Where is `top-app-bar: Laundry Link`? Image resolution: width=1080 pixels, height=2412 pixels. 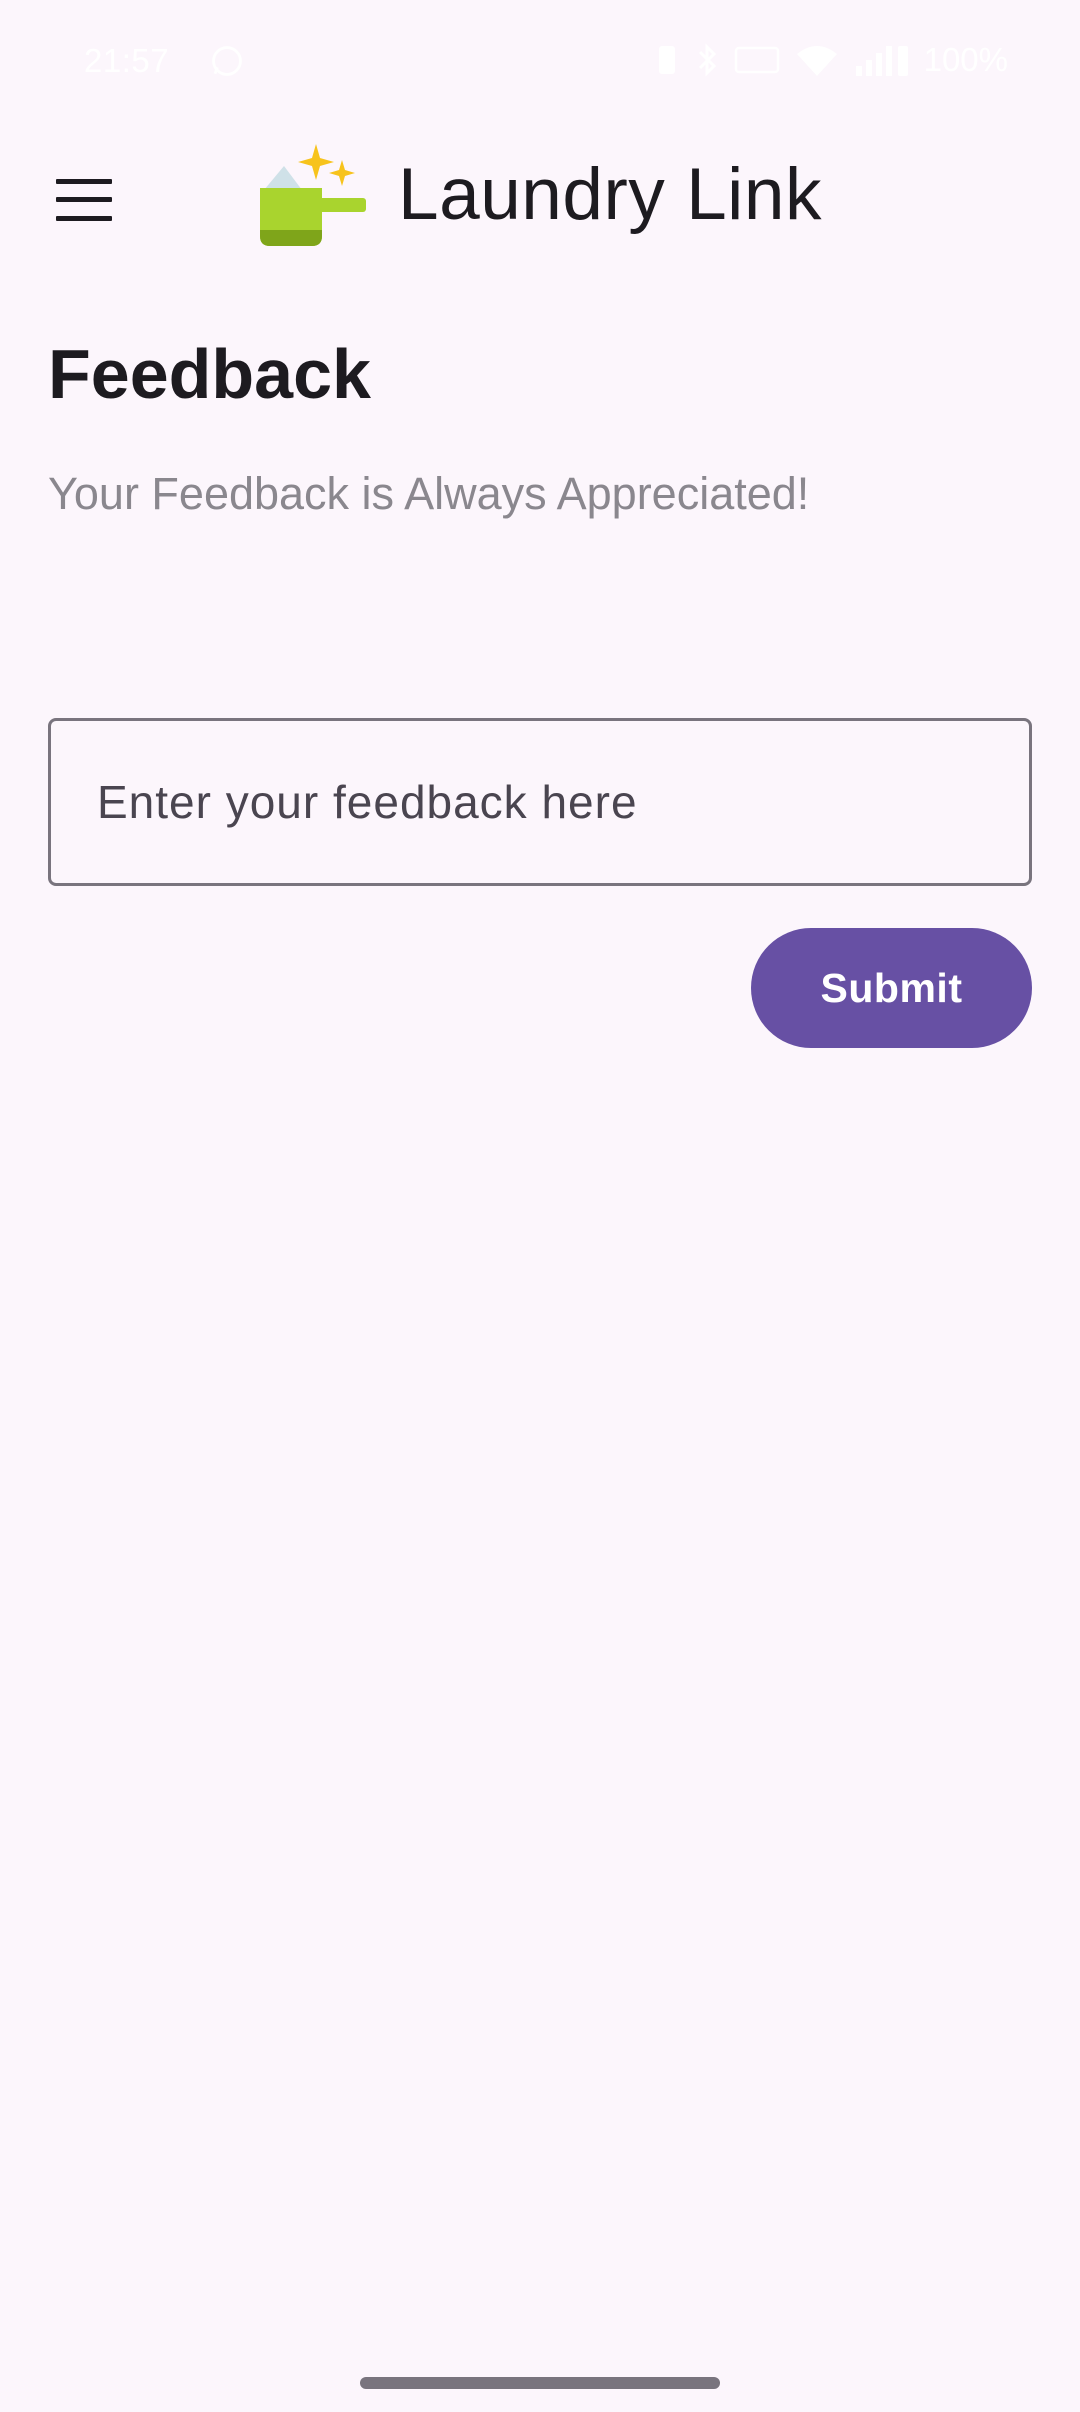
top-app-bar: Laundry Link is located at coordinates (540, 195).